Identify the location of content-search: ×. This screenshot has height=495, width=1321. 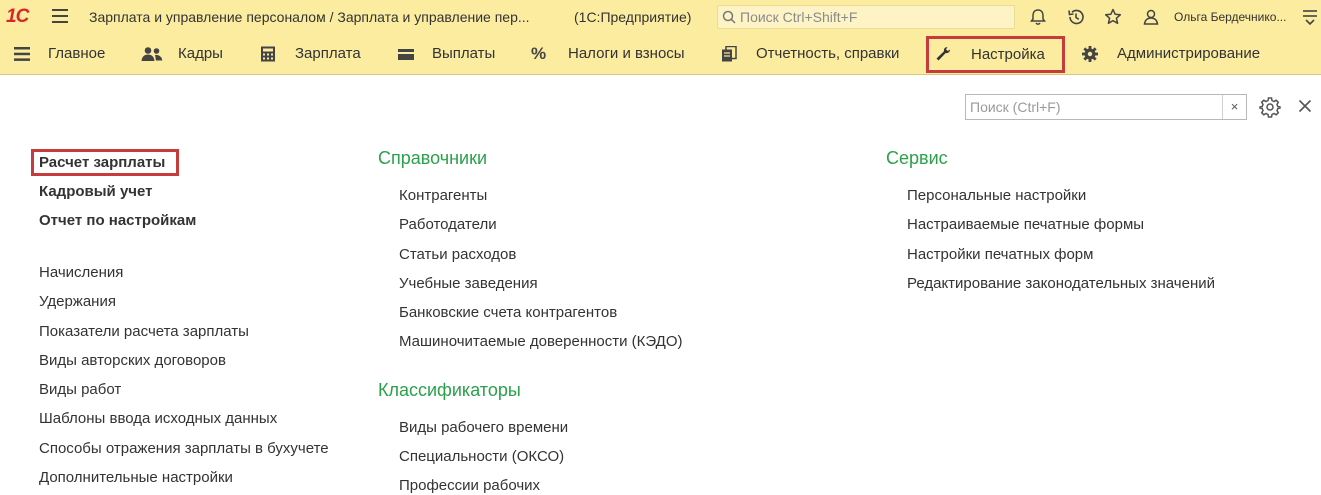
(1106, 107).